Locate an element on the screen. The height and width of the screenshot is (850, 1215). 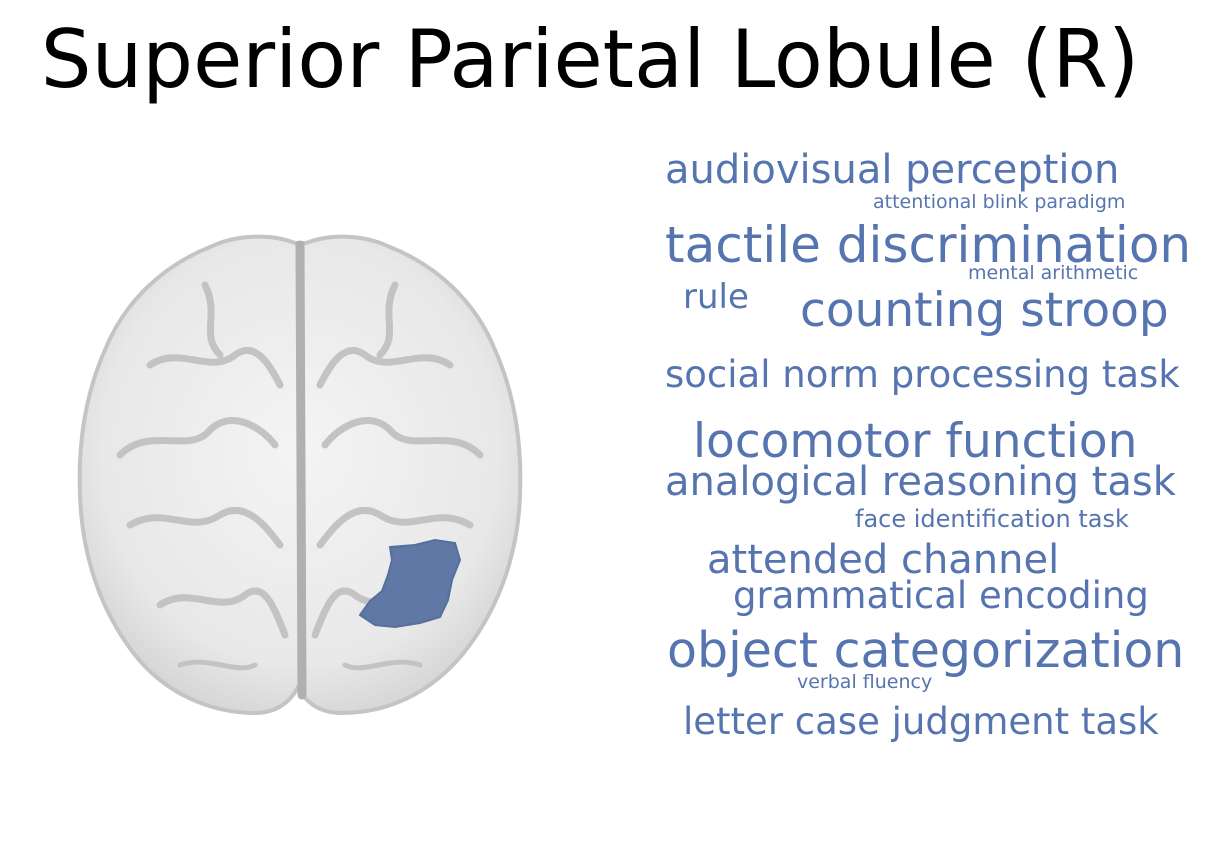
term-label: analogical reasoning task is located at coordinates (920, 482).